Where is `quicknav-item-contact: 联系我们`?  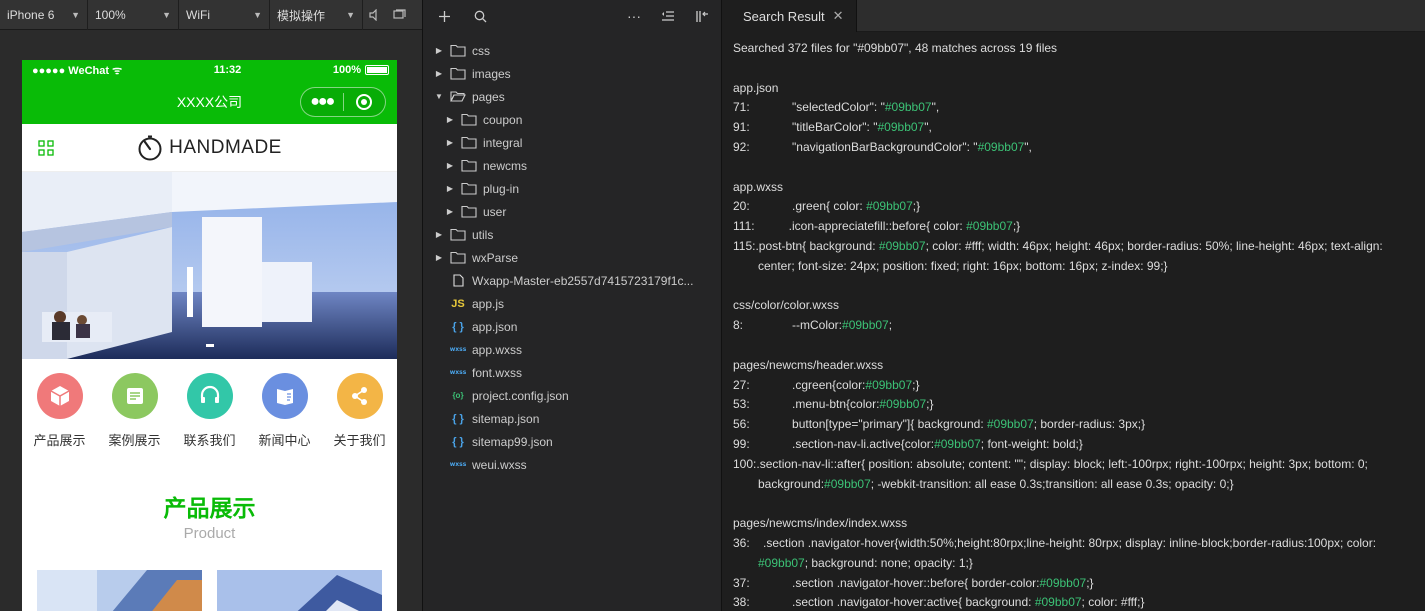
quicknav-item-contact: 联系我们 is located at coordinates (210, 415).